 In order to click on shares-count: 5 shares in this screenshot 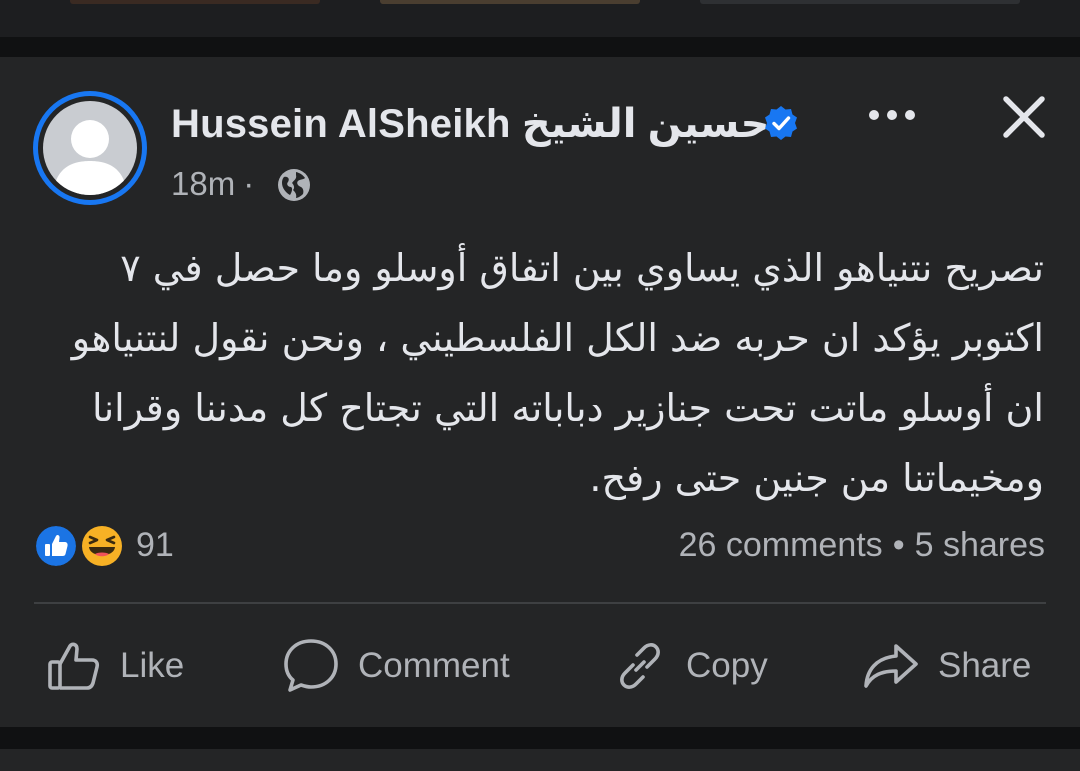, I will do `click(980, 545)`.